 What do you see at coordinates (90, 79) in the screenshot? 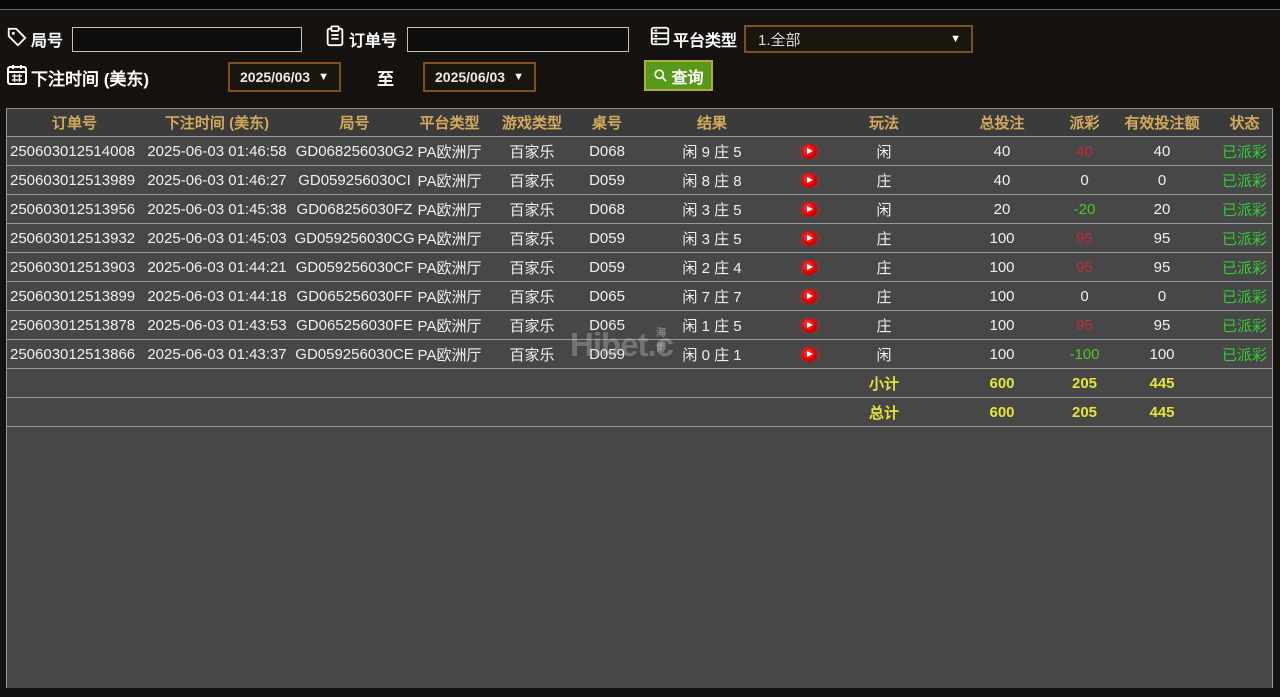
I see `bet-time-label: 下注时间 (美东)` at bounding box center [90, 79].